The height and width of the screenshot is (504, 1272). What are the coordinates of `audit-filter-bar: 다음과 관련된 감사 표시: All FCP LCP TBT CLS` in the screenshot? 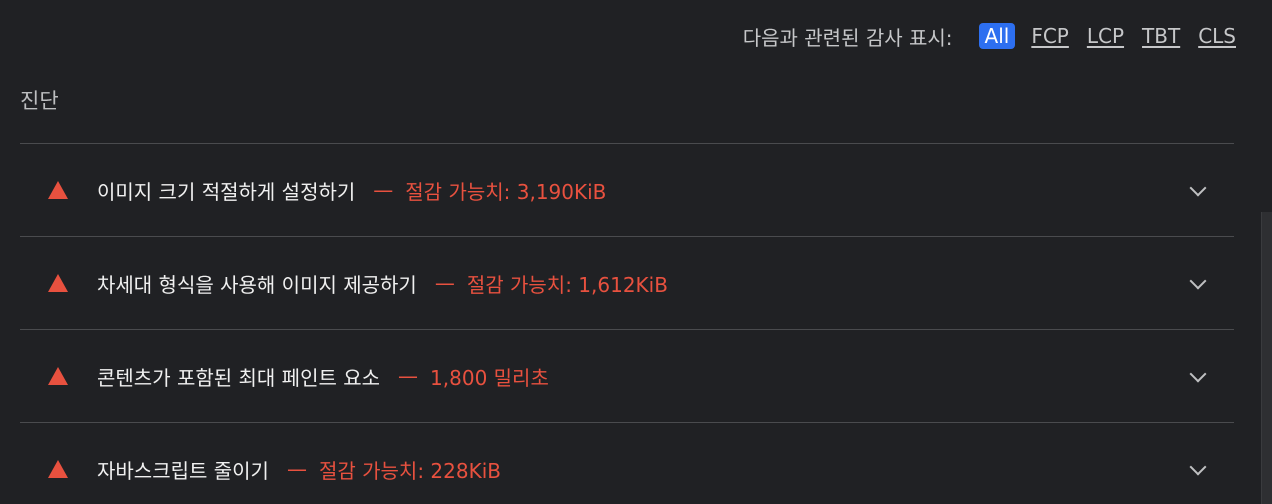 It's located at (990, 36).